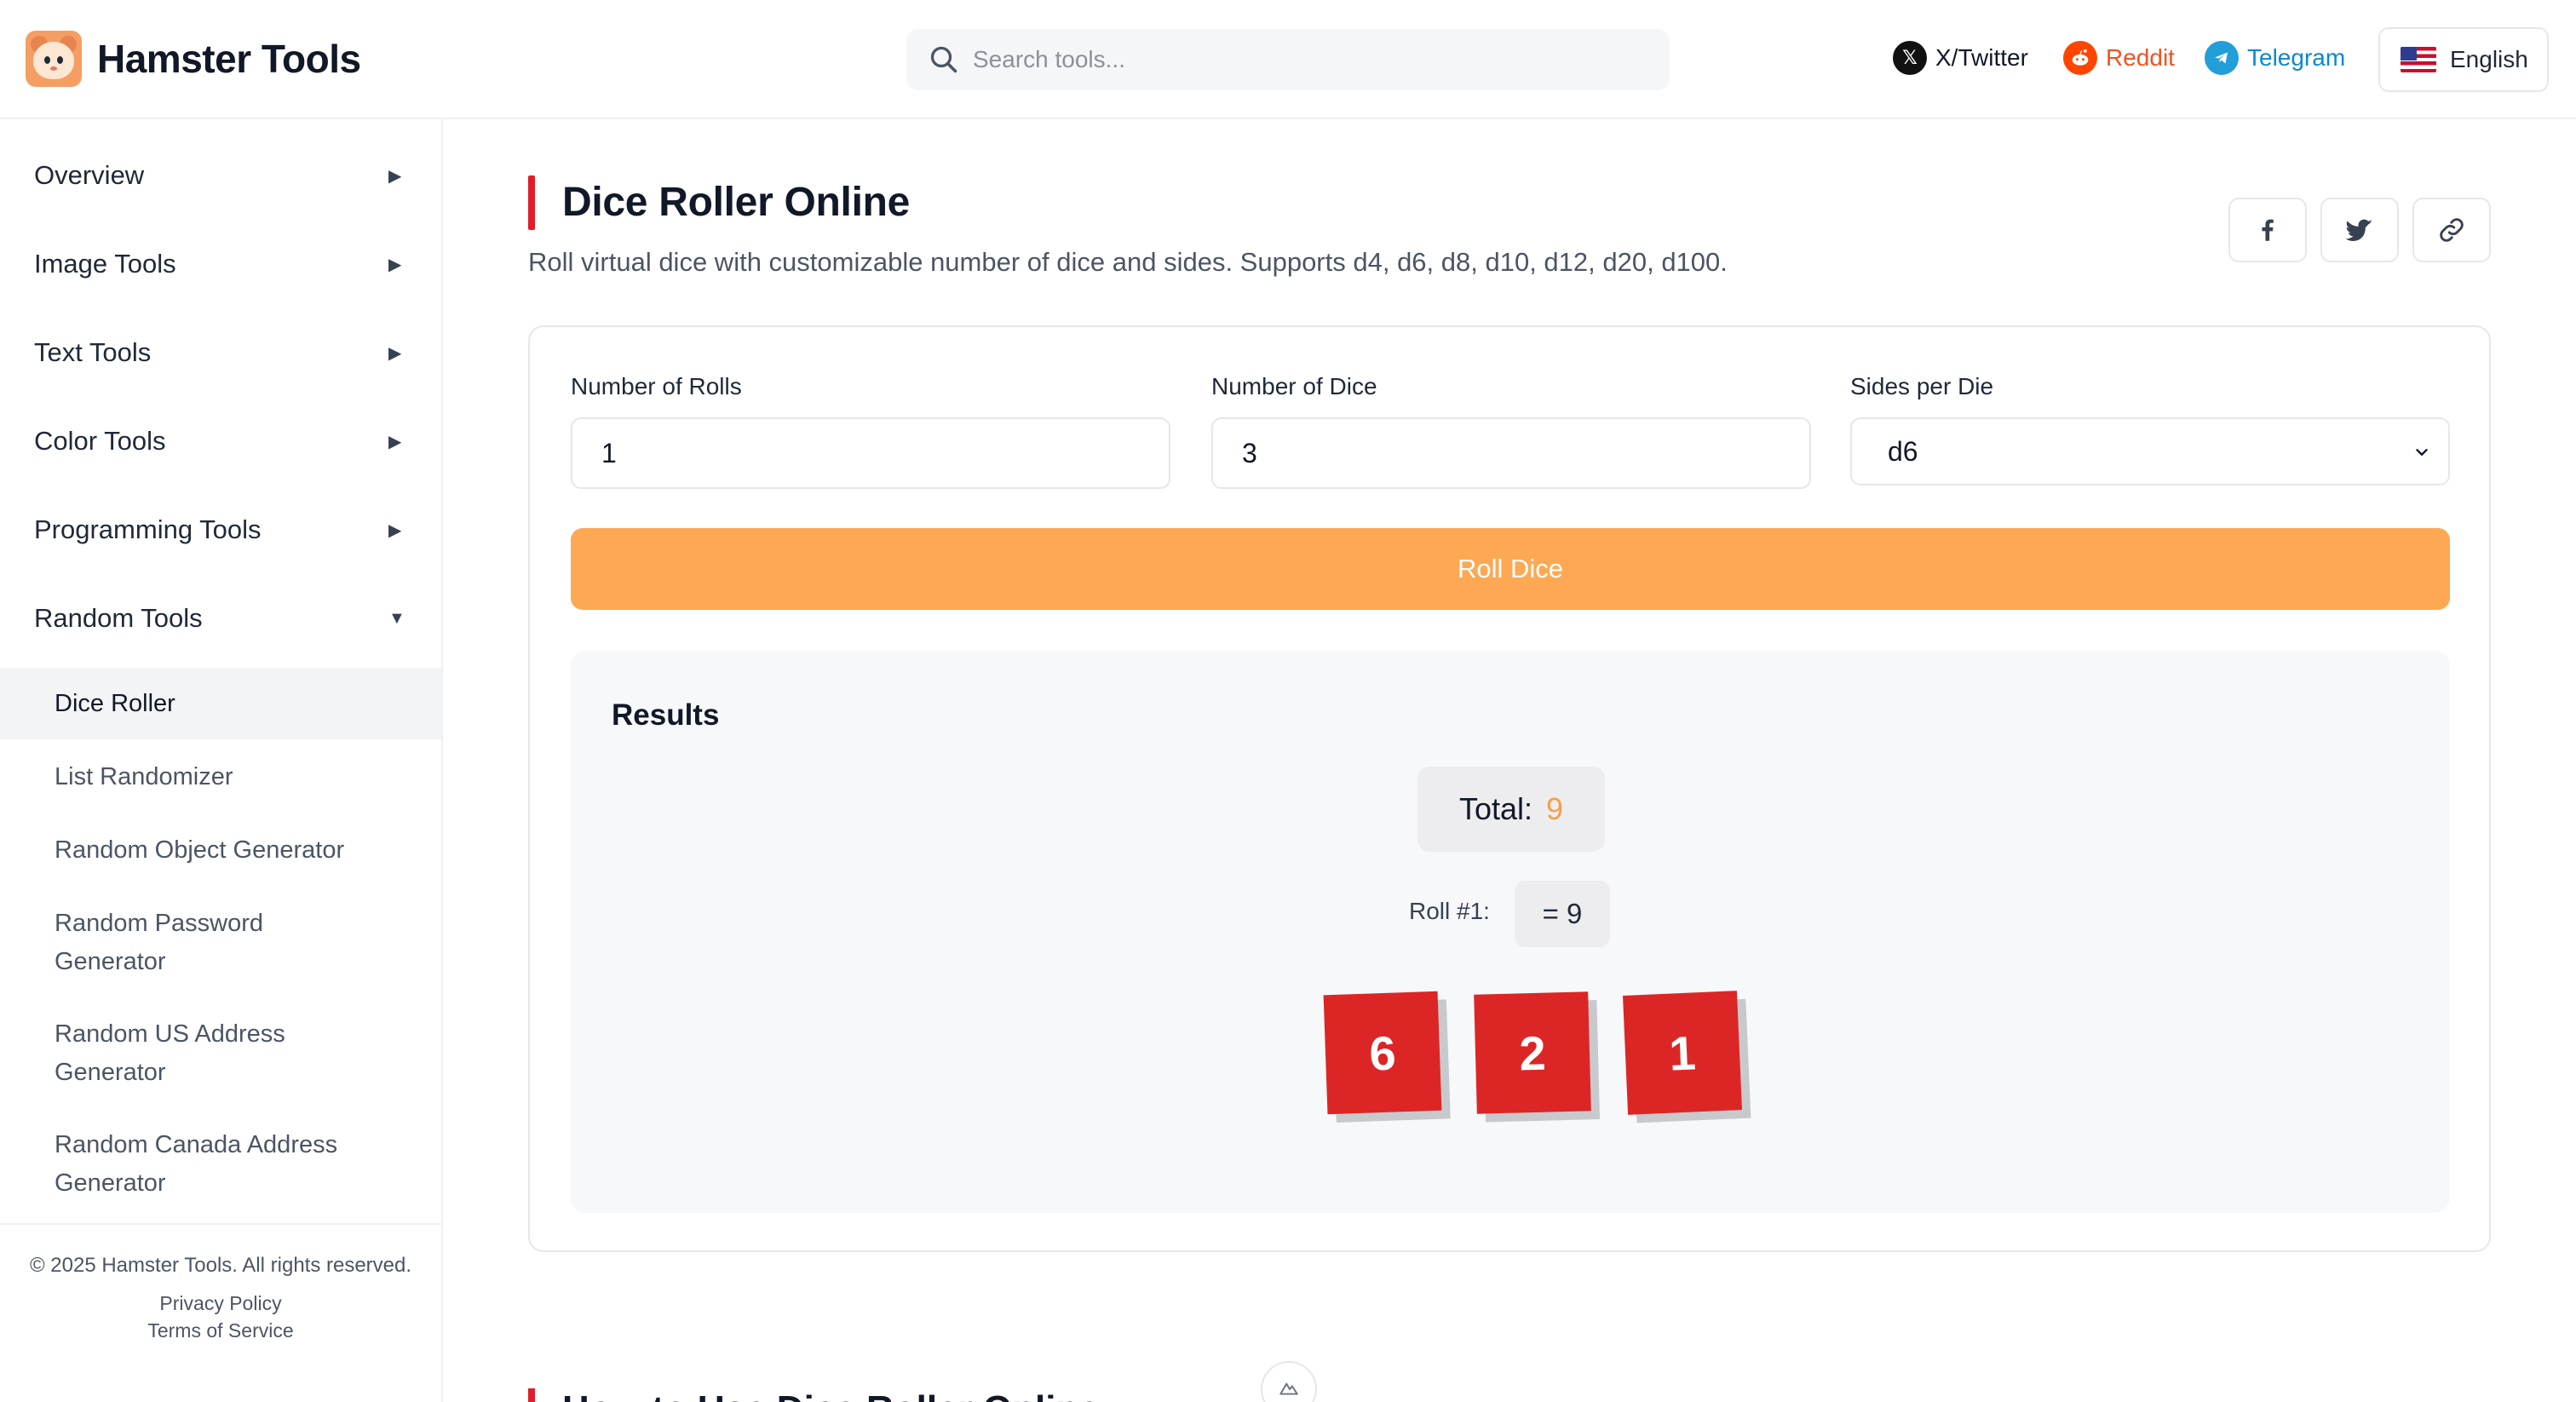 This screenshot has width=2576, height=1402. I want to click on x-twitter-label: X/Twitter, so click(1981, 57).